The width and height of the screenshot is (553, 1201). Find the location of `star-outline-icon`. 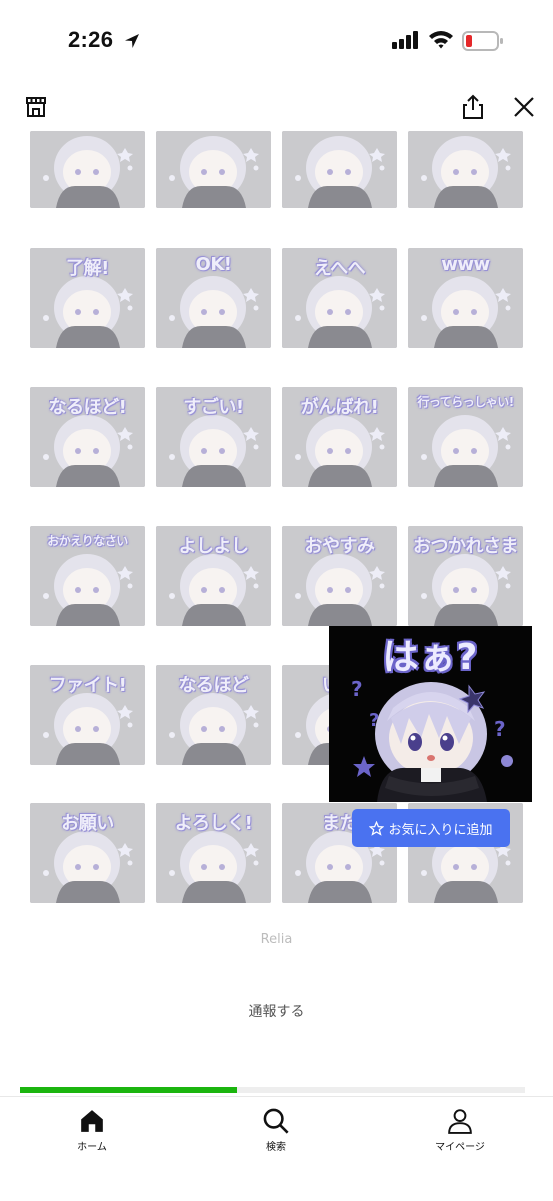

star-outline-icon is located at coordinates (377, 828).